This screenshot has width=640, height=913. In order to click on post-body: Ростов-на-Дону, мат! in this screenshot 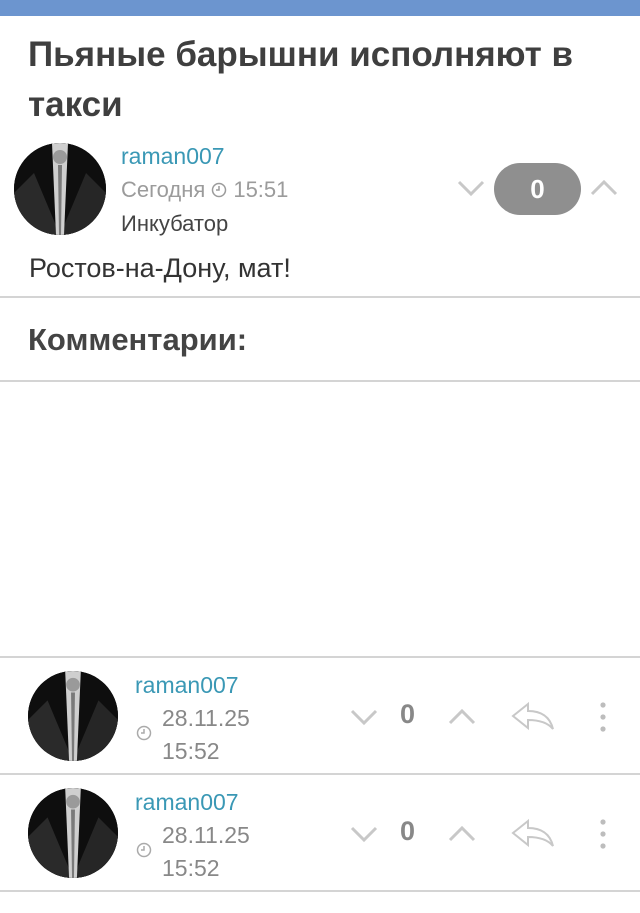, I will do `click(160, 268)`.